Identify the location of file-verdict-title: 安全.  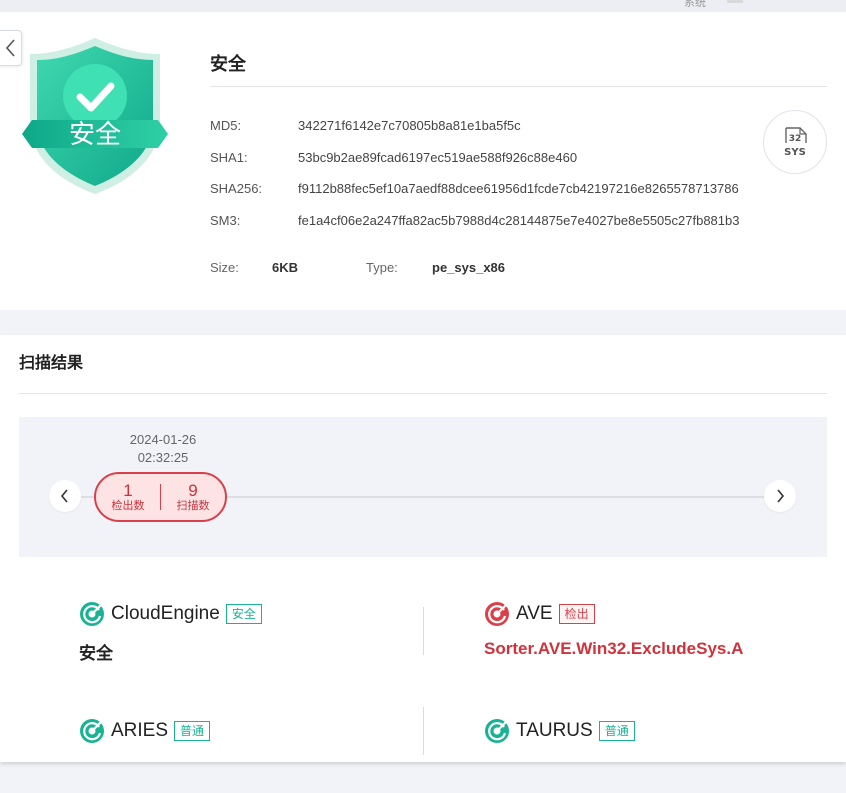
(228, 64).